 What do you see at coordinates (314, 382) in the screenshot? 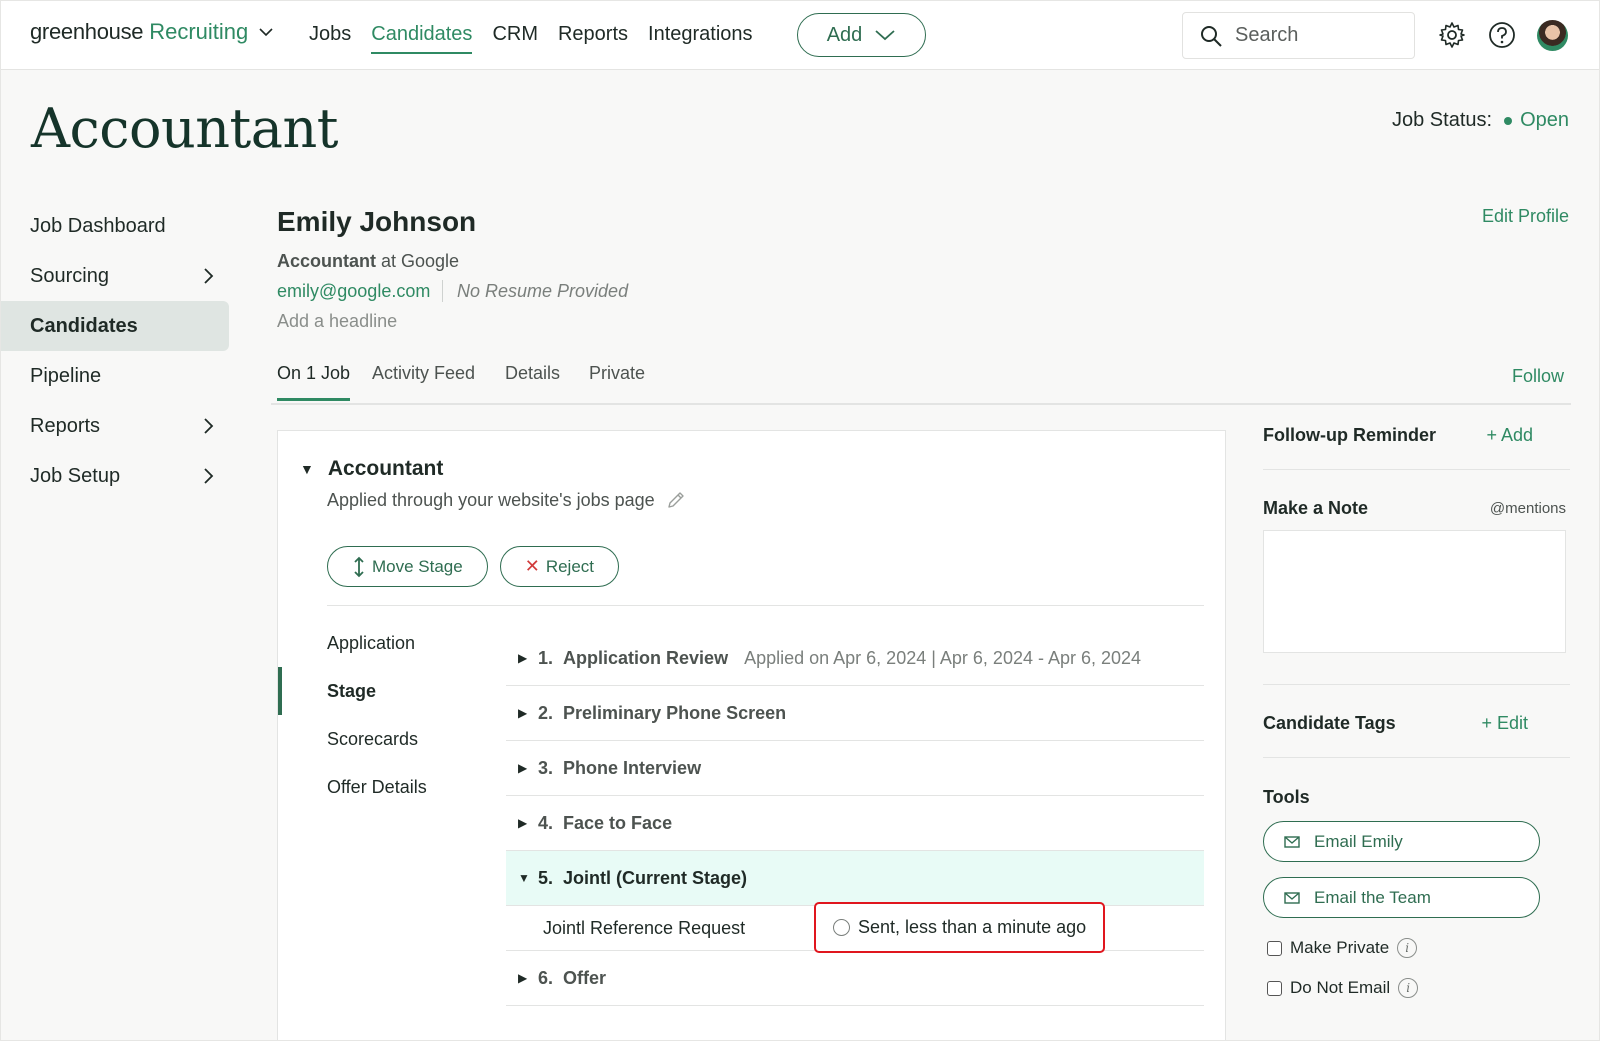
I see `tab-on-job: On 1 Job` at bounding box center [314, 382].